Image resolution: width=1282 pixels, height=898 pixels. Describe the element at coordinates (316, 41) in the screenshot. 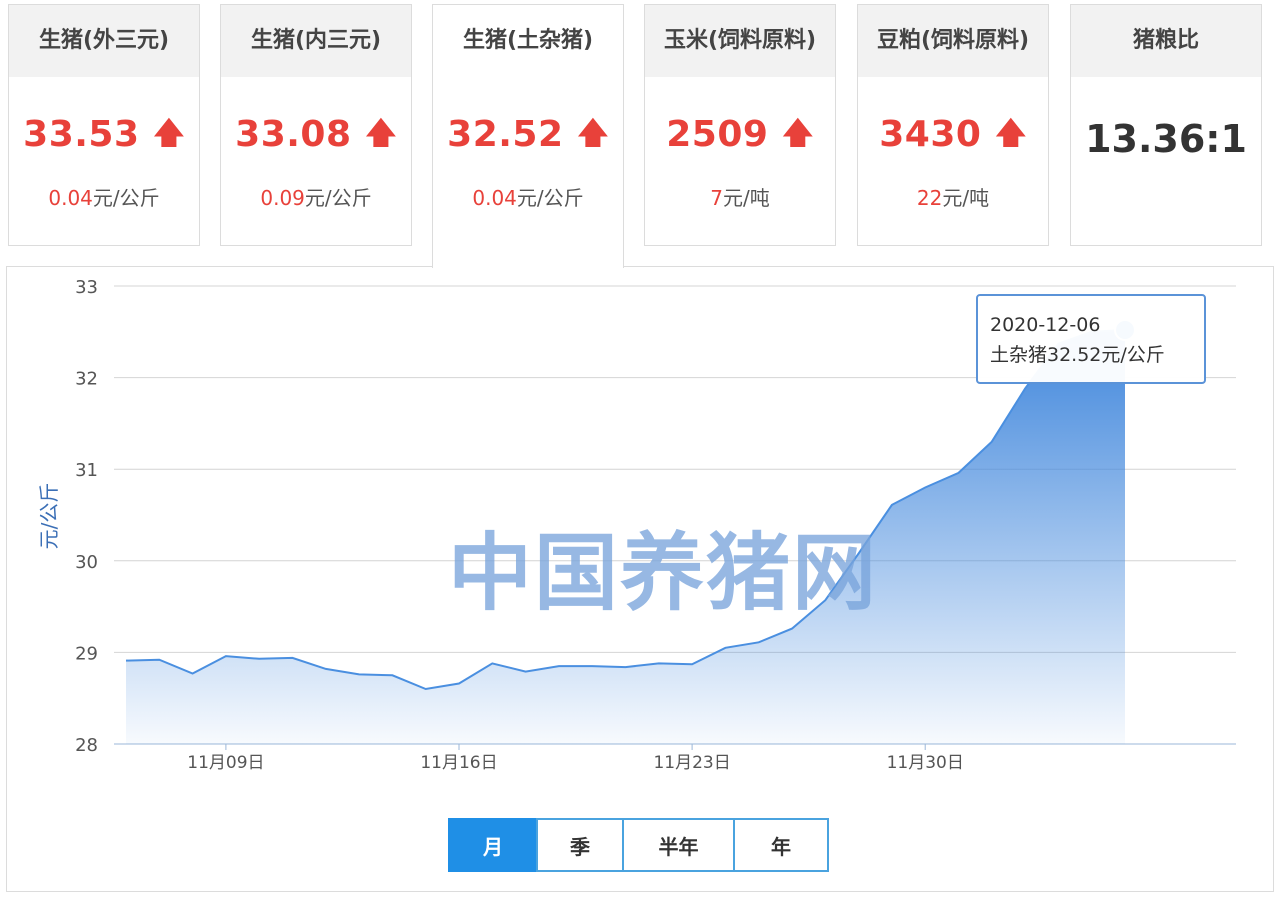

I see `card-title: 生猪(内三元)` at that location.